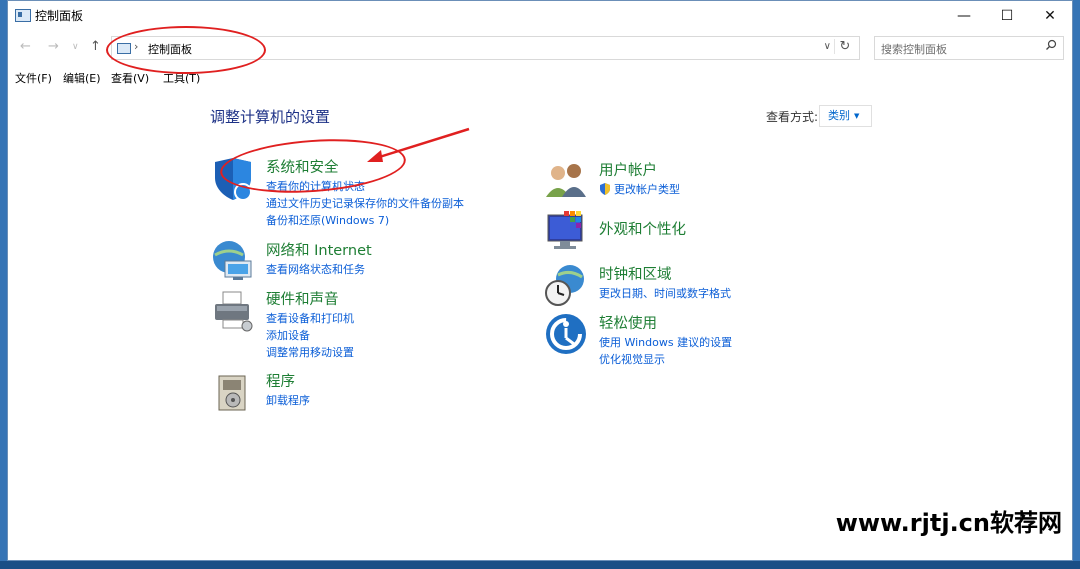 The height and width of the screenshot is (569, 1080). What do you see at coordinates (361, 323) in the screenshot?
I see `category-hardware-sound: 硬件和声音 查看设备和打印机 添加设备 调整常用移动设置` at bounding box center [361, 323].